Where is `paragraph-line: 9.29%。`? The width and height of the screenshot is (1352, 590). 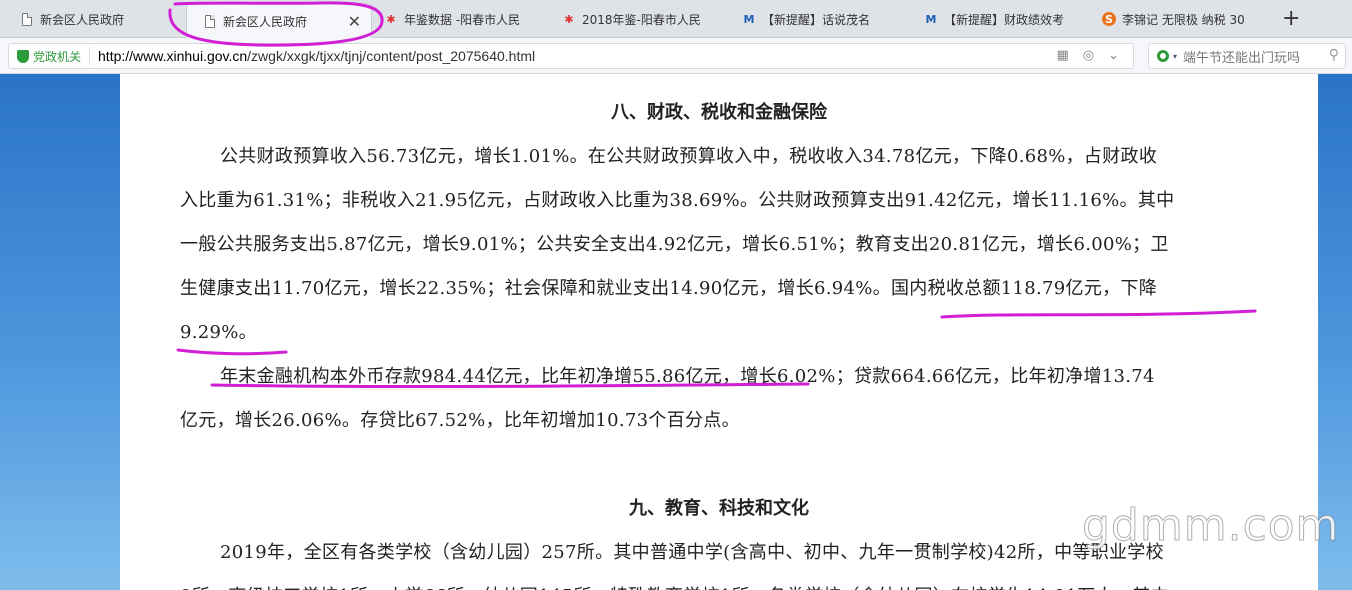
paragraph-line: 9.29%。 is located at coordinates (218, 332).